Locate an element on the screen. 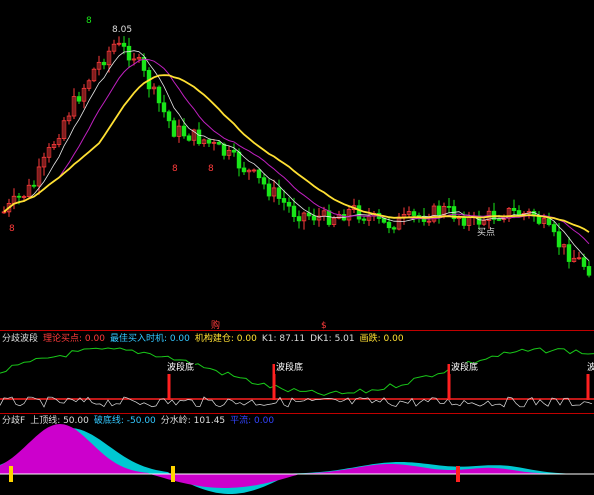 The height and width of the screenshot is (495, 594). buy-point-label: 买点 is located at coordinates (486, 233).